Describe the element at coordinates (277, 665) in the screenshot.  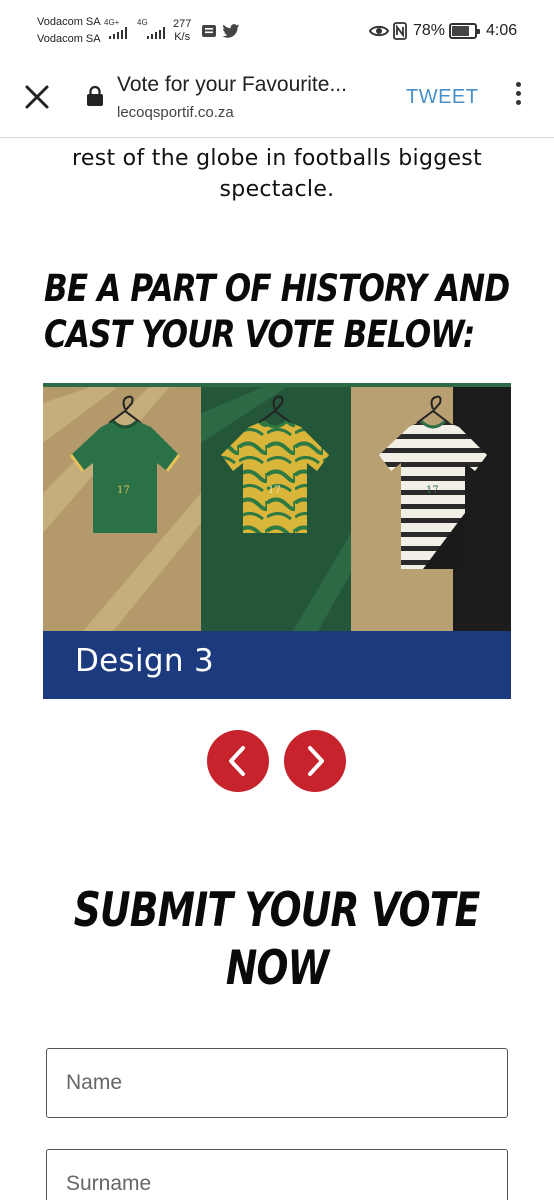
I see `slide-caption: Design 3` at that location.